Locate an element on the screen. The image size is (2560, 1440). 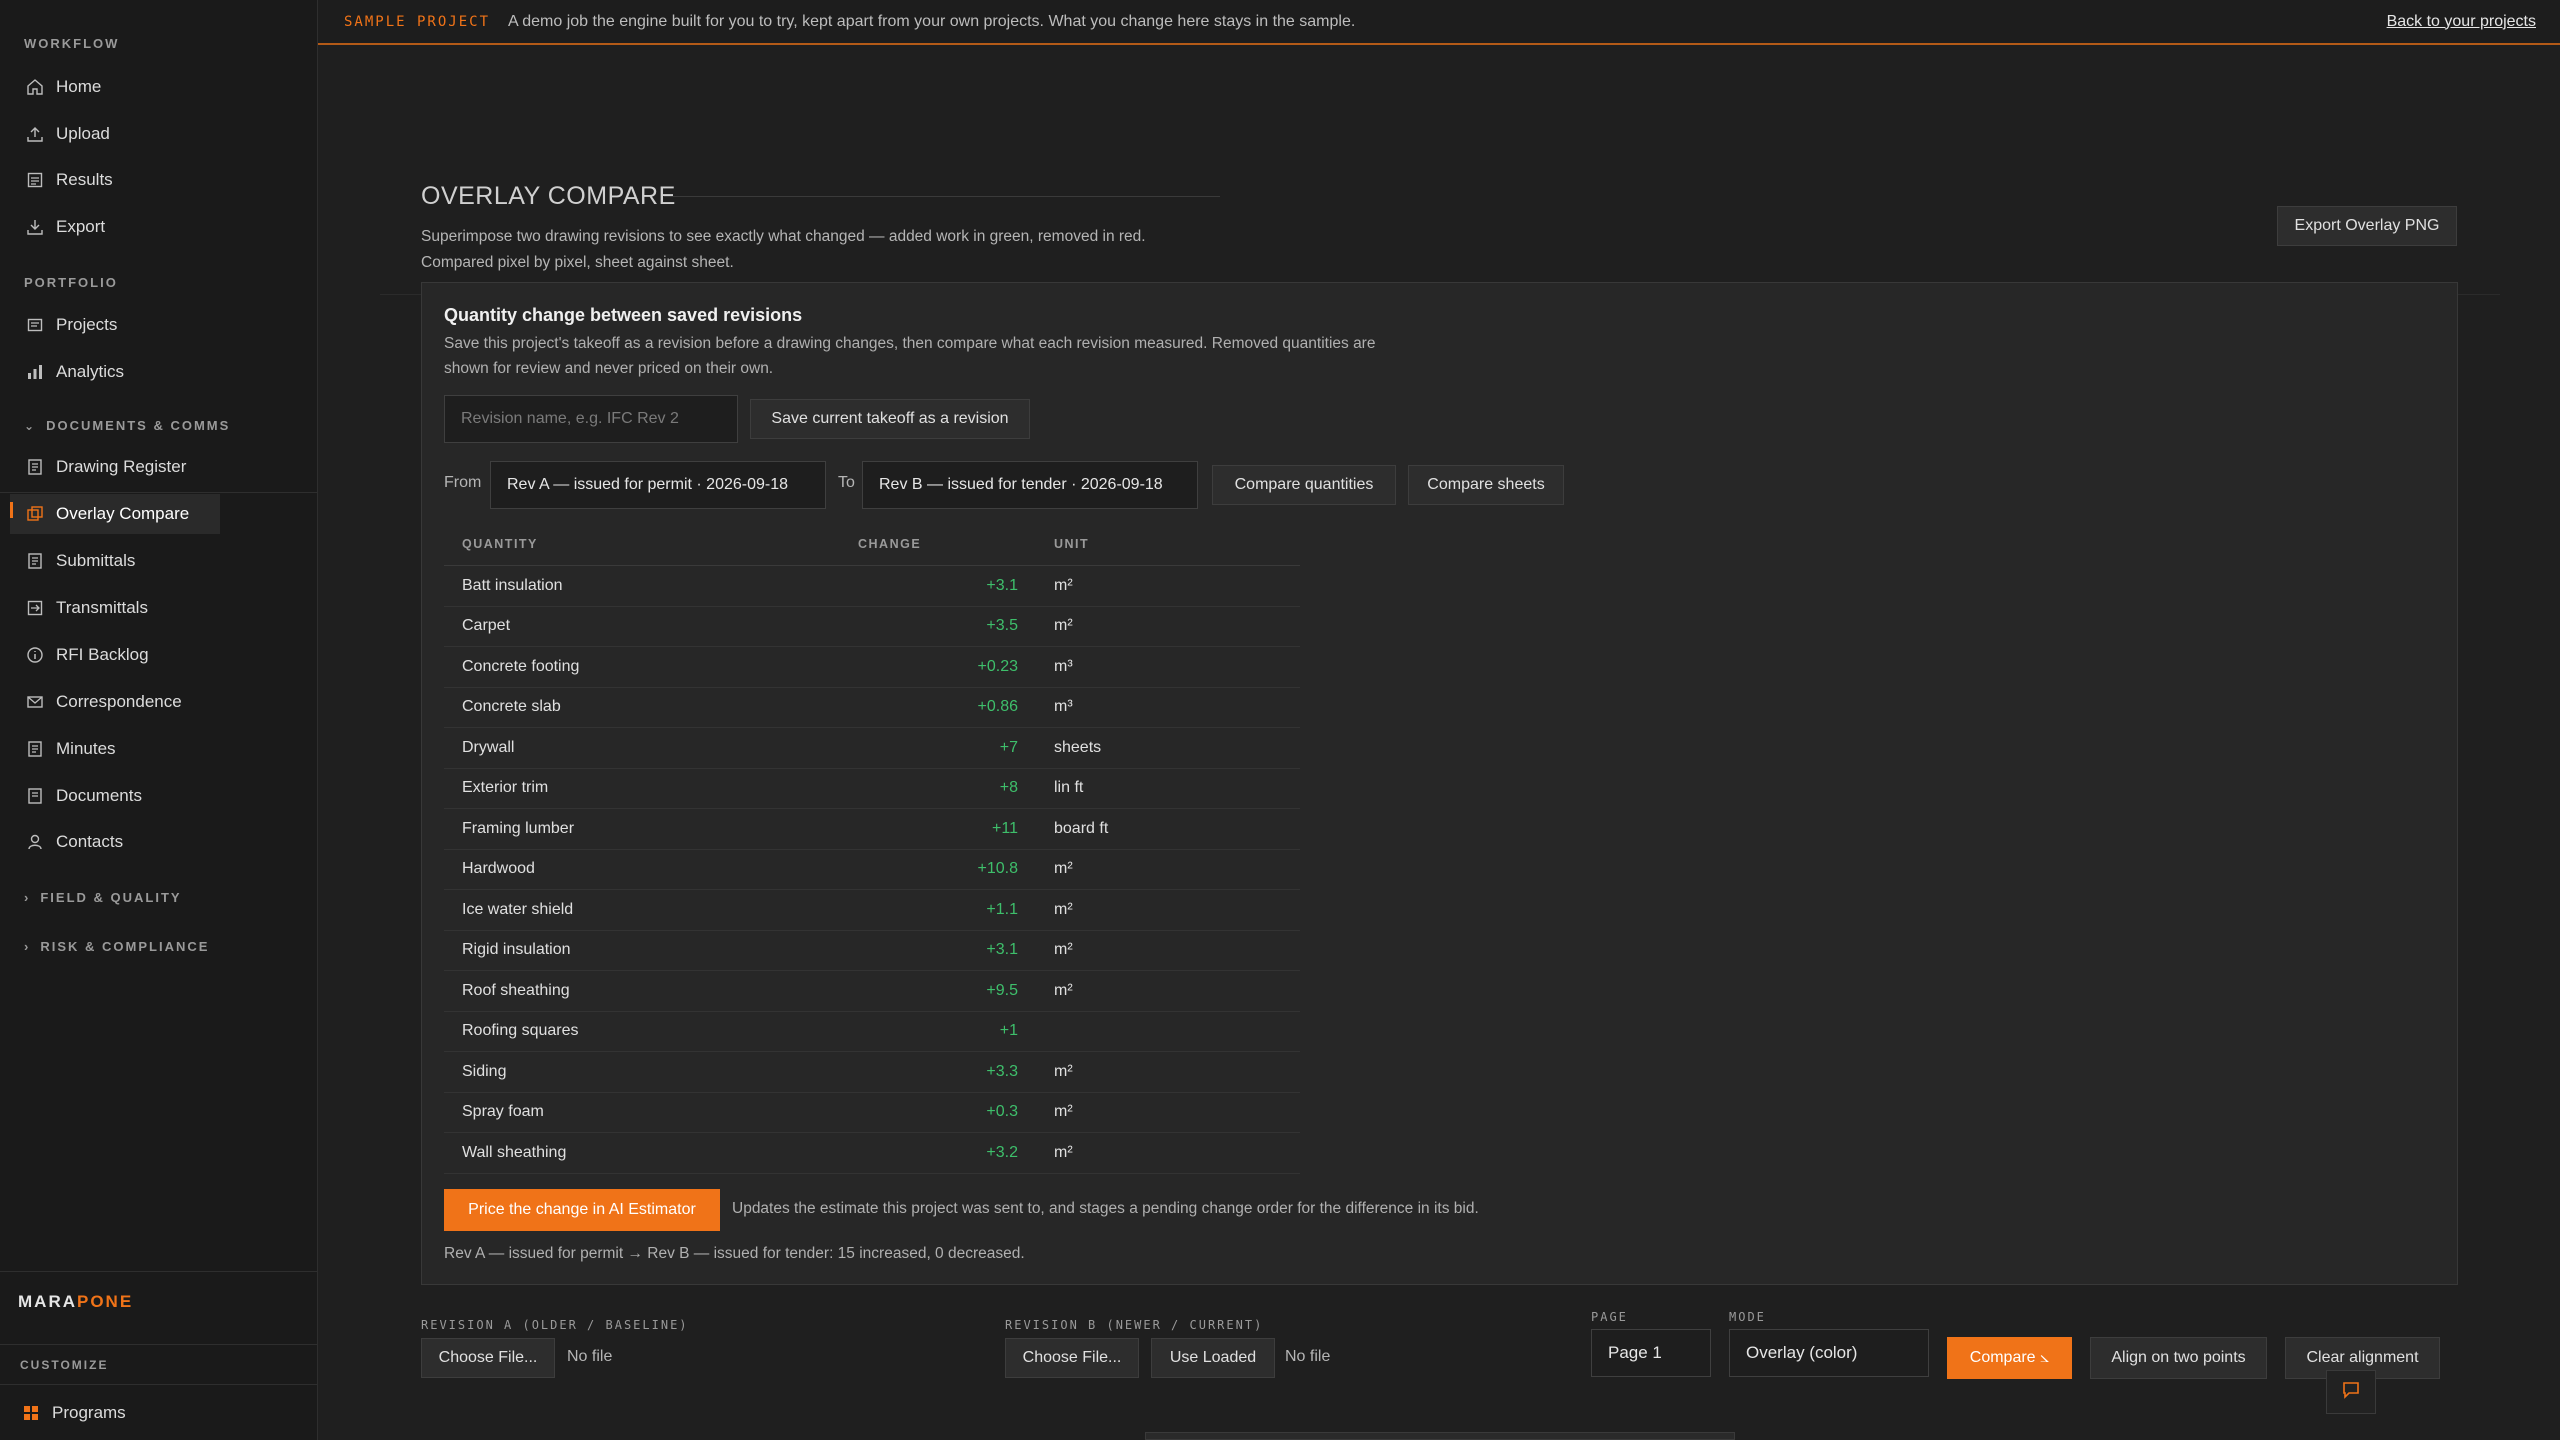
sidebar-item-label: Submittals is located at coordinates (96, 560).